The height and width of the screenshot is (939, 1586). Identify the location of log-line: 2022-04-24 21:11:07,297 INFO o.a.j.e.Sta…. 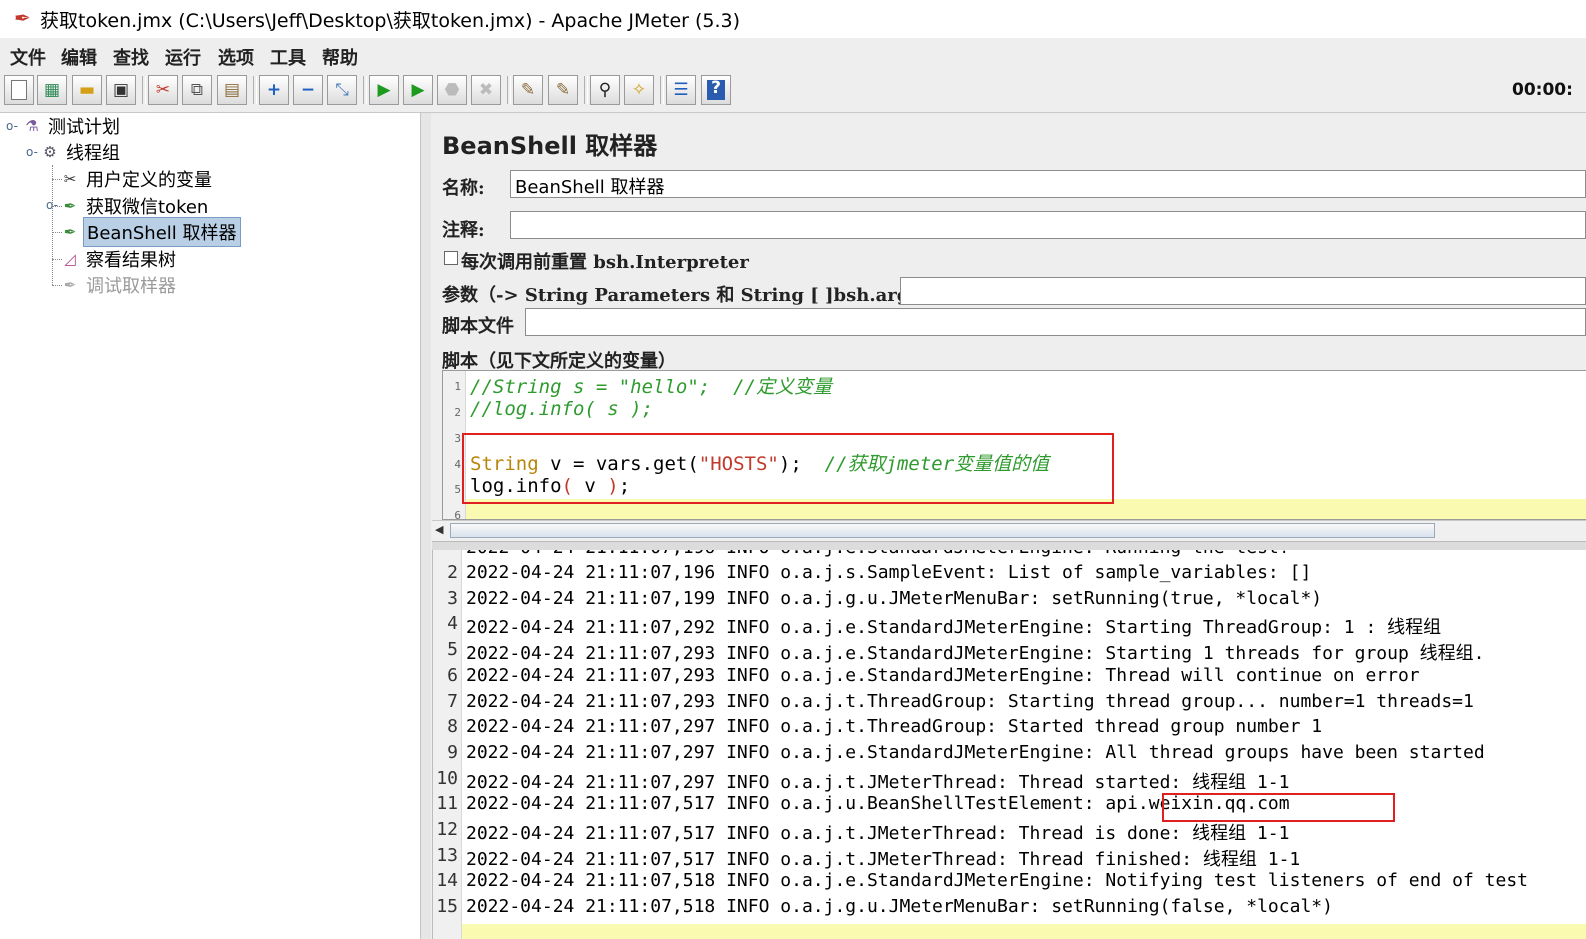
(975, 752).